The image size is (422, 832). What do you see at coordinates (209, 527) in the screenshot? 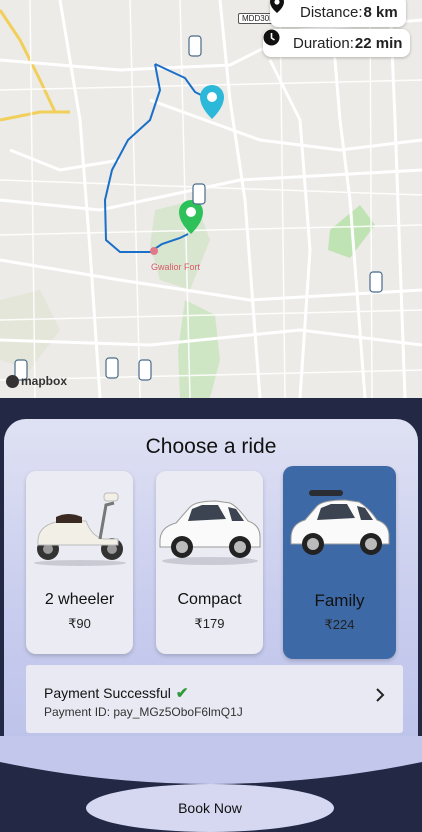
I see `car-icon` at bounding box center [209, 527].